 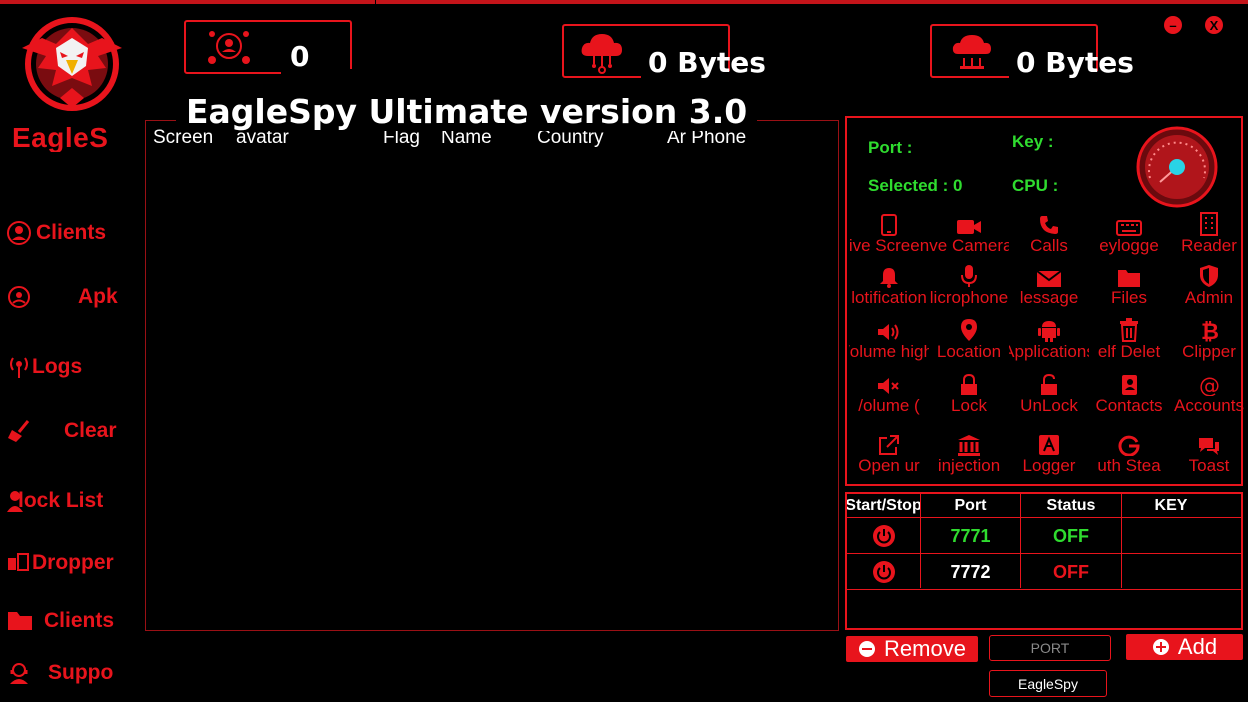 What do you see at coordinates (18, 562) in the screenshot?
I see `dropper-icon` at bounding box center [18, 562].